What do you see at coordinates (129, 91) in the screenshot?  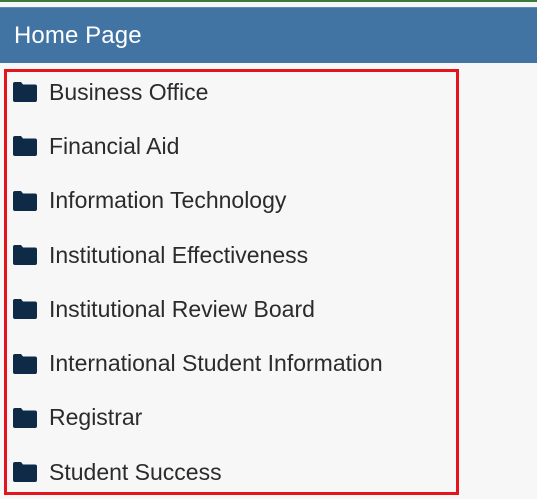 I see `folder-label: Business Office` at bounding box center [129, 91].